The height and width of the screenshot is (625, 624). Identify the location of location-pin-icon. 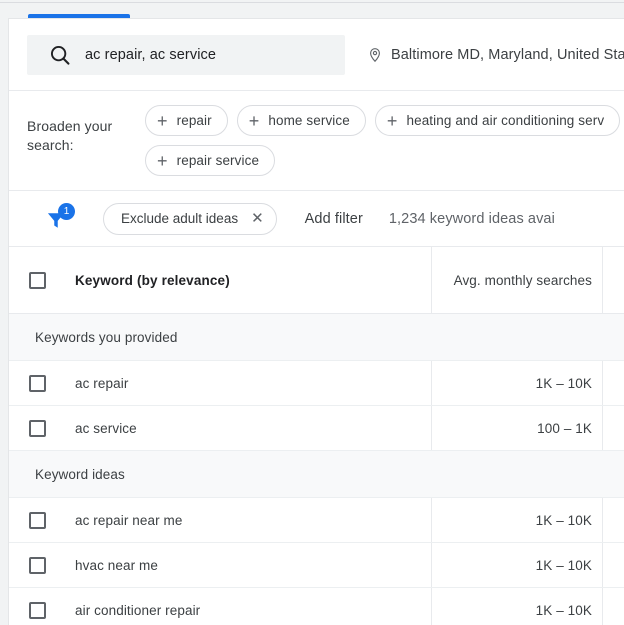
(375, 54).